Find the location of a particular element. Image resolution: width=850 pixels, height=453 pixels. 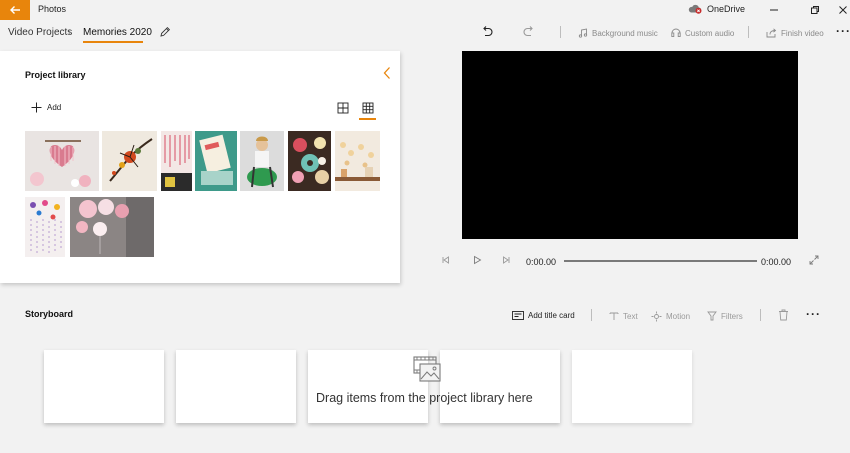

play-icon is located at coordinates (477, 260).